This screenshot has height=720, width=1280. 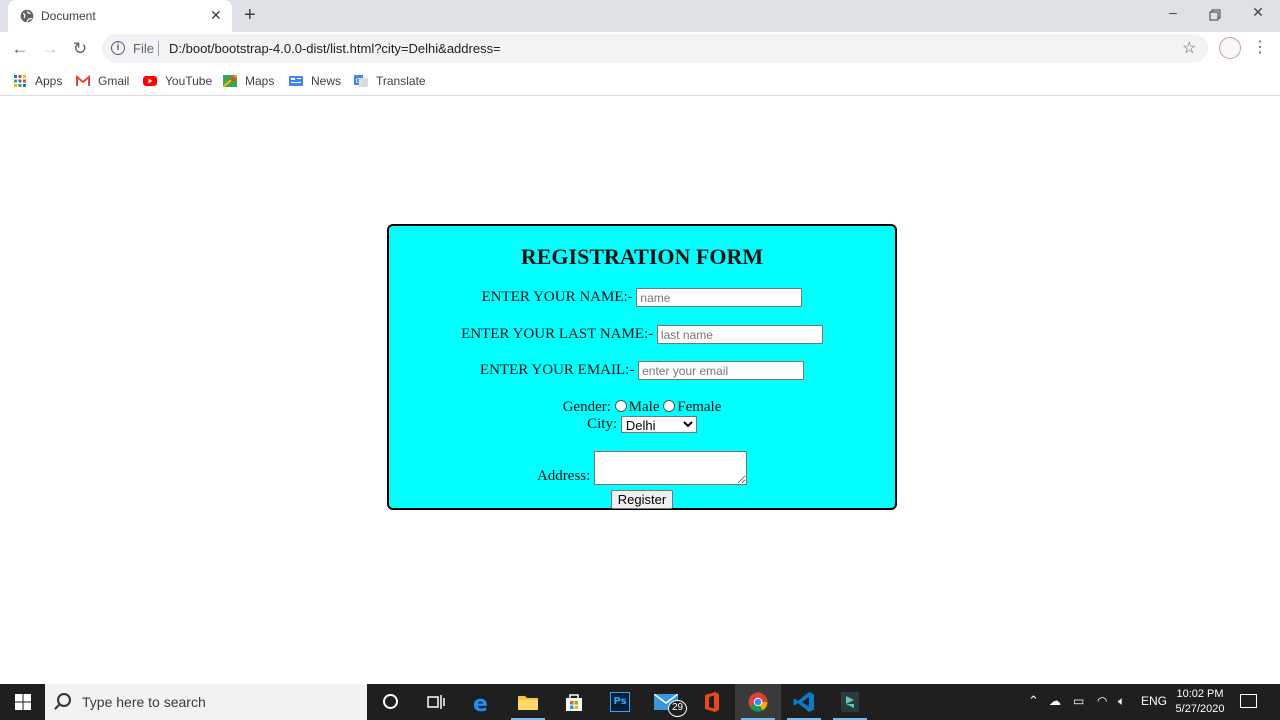 I want to click on apps-grid-icon, so click(x=20, y=81).